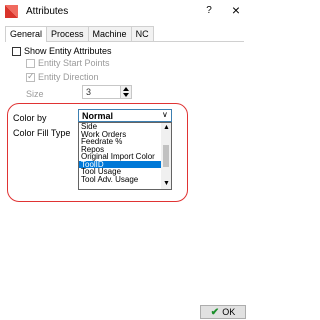 Image resolution: width=320 pixels, height=320 pixels. I want to click on entity-start-points-option: Entity Start Points, so click(68, 63).